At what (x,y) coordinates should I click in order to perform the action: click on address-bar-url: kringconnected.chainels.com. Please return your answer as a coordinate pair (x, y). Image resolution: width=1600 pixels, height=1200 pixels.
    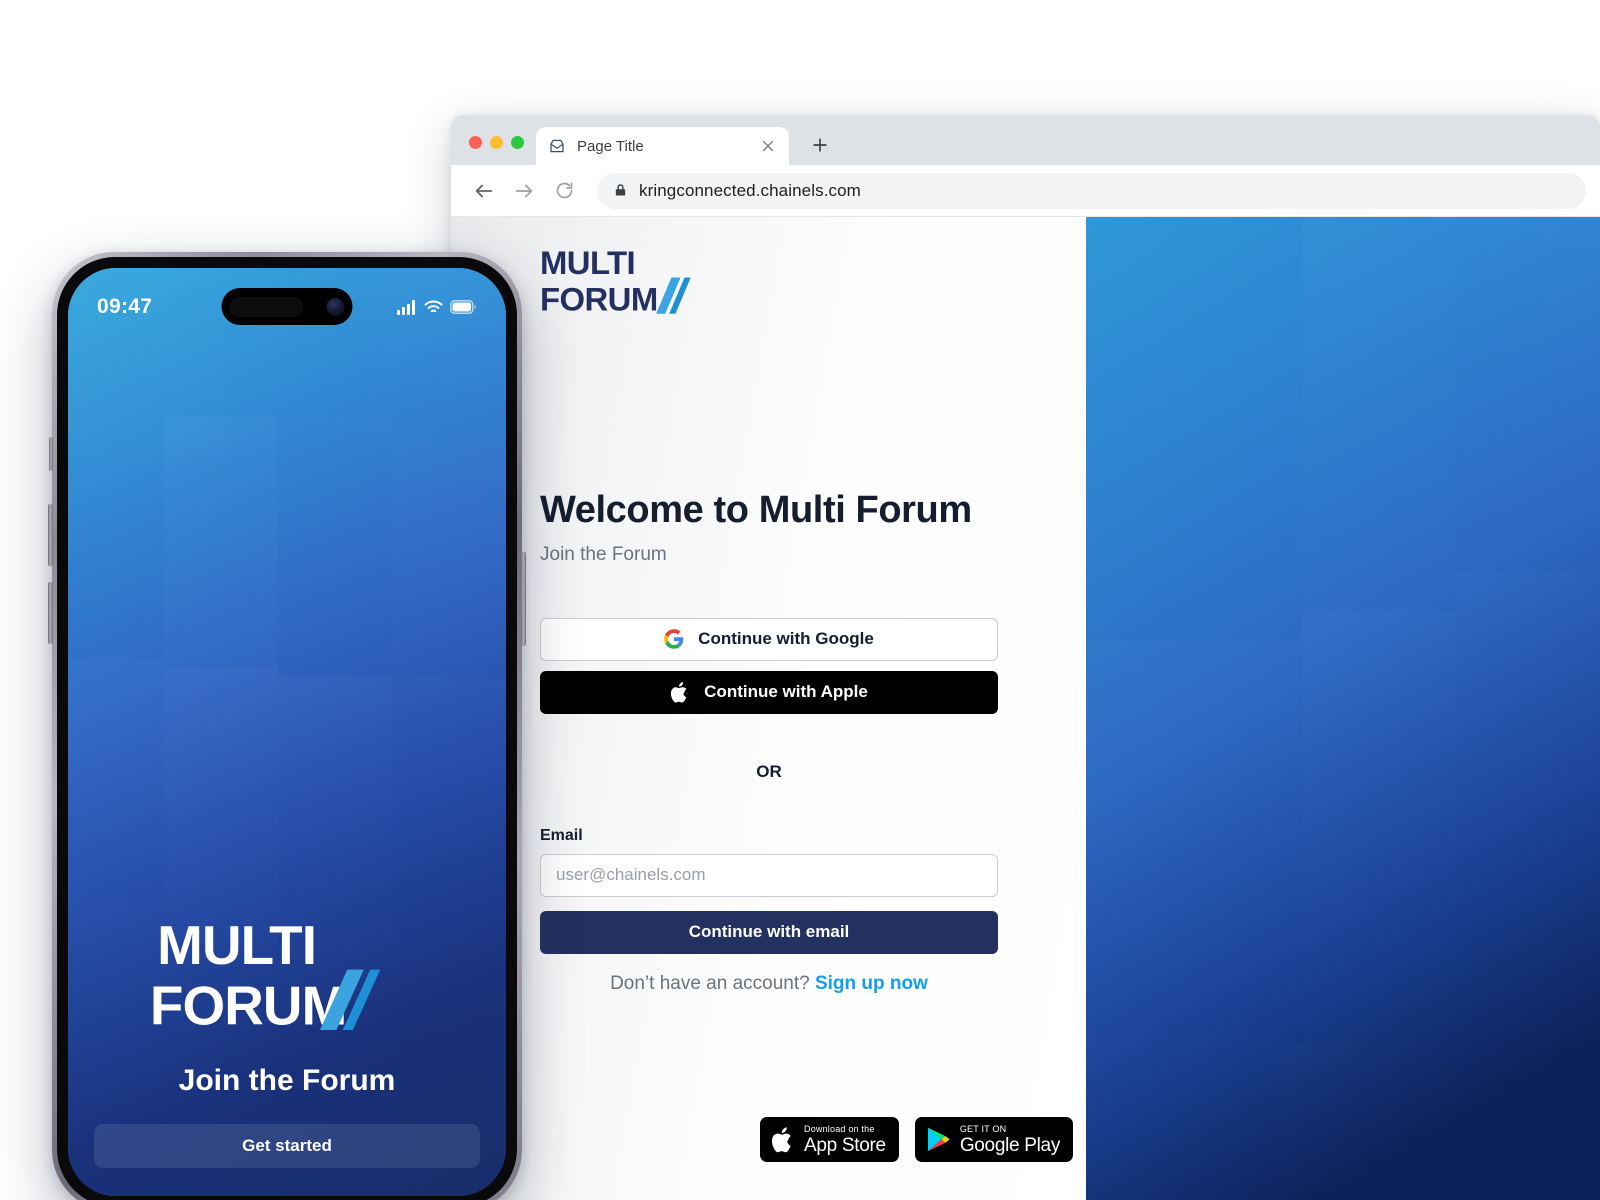
    Looking at the image, I should click on (750, 190).